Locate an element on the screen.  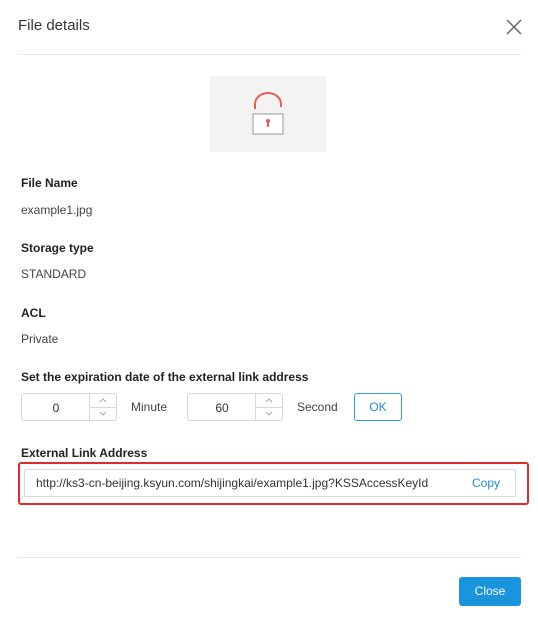
seconds-value: 60 is located at coordinates (222, 407).